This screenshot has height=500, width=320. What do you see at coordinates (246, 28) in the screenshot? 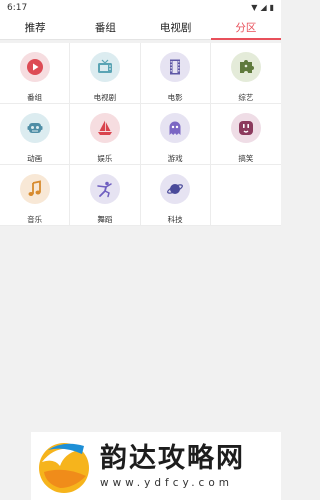
I see `tab-categories: 分区` at bounding box center [246, 28].